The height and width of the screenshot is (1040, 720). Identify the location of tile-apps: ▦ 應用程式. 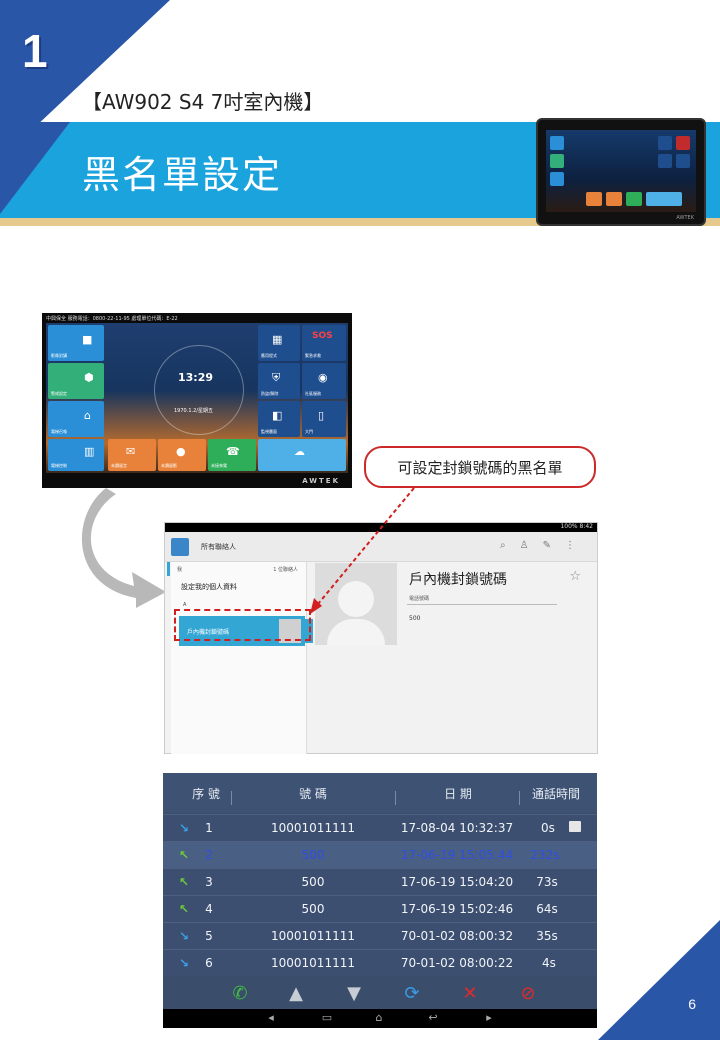
(279, 343).